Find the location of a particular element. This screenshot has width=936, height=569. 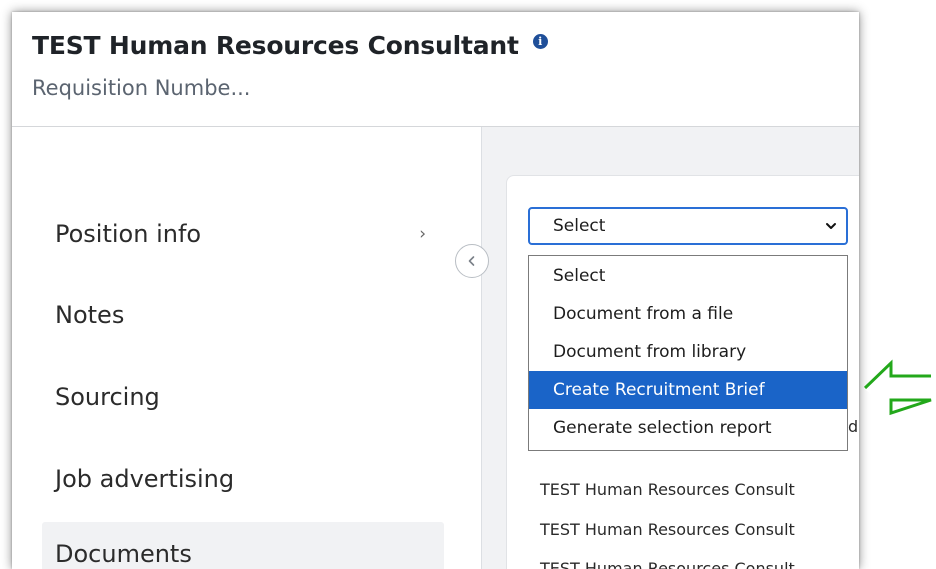

option-select: Select is located at coordinates (688, 276).